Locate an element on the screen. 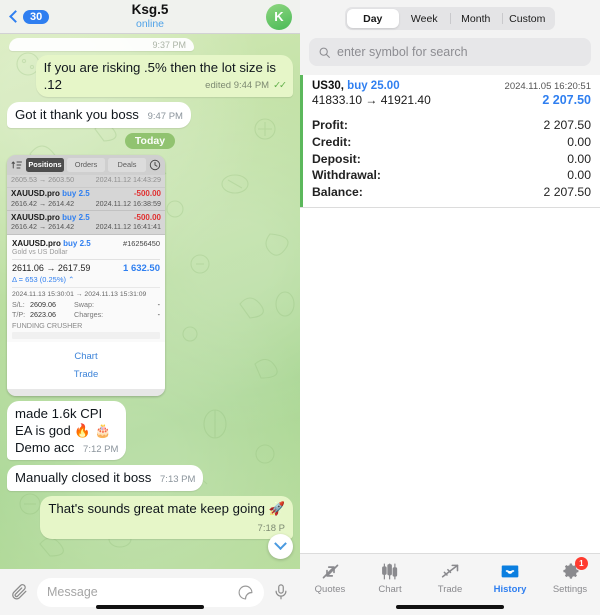 The width and height of the screenshot is (600, 615). message-time: 9:47 PM is located at coordinates (165, 117).